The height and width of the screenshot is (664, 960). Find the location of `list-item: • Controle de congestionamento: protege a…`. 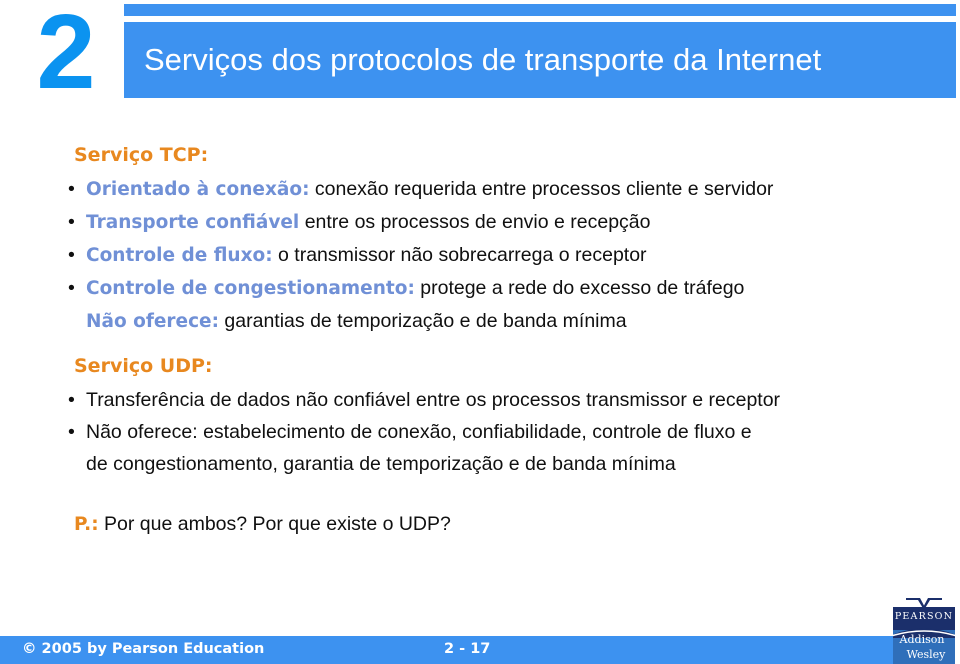

list-item: • Controle de congestionamento: protege a… is located at coordinates (503, 288).